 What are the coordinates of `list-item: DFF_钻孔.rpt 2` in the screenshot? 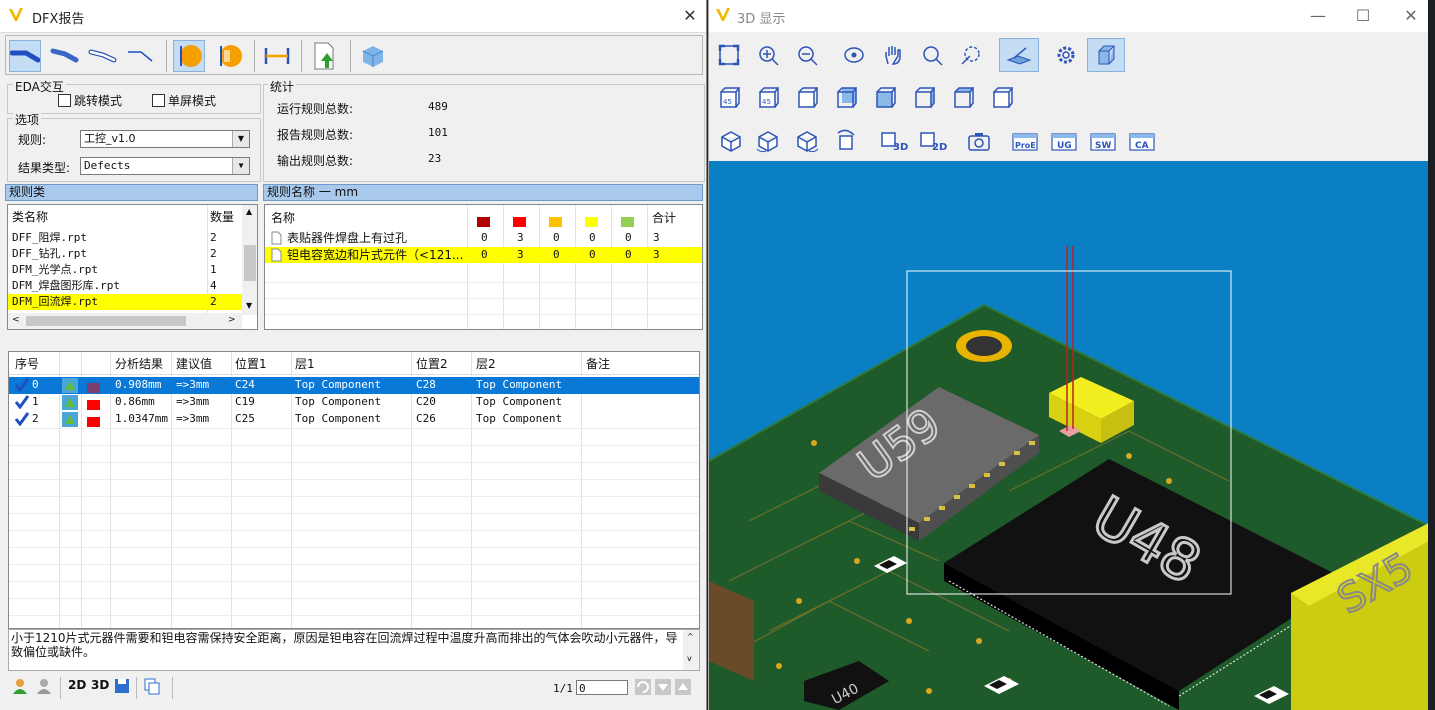 It's located at (125, 254).